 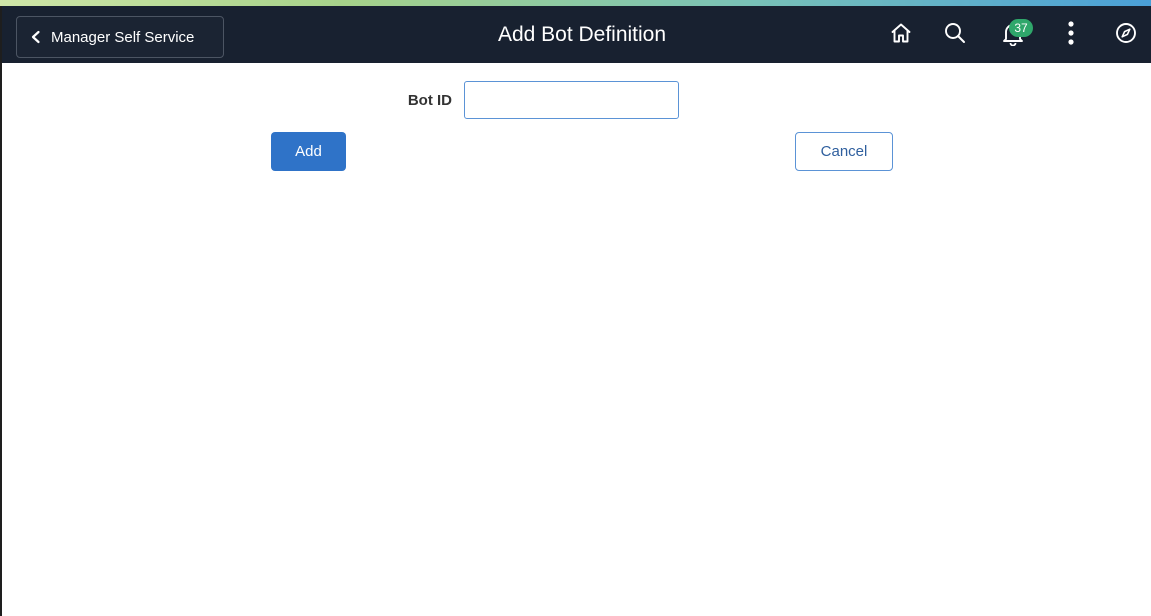 I want to click on more-vertical-icon, so click(x=1071, y=35).